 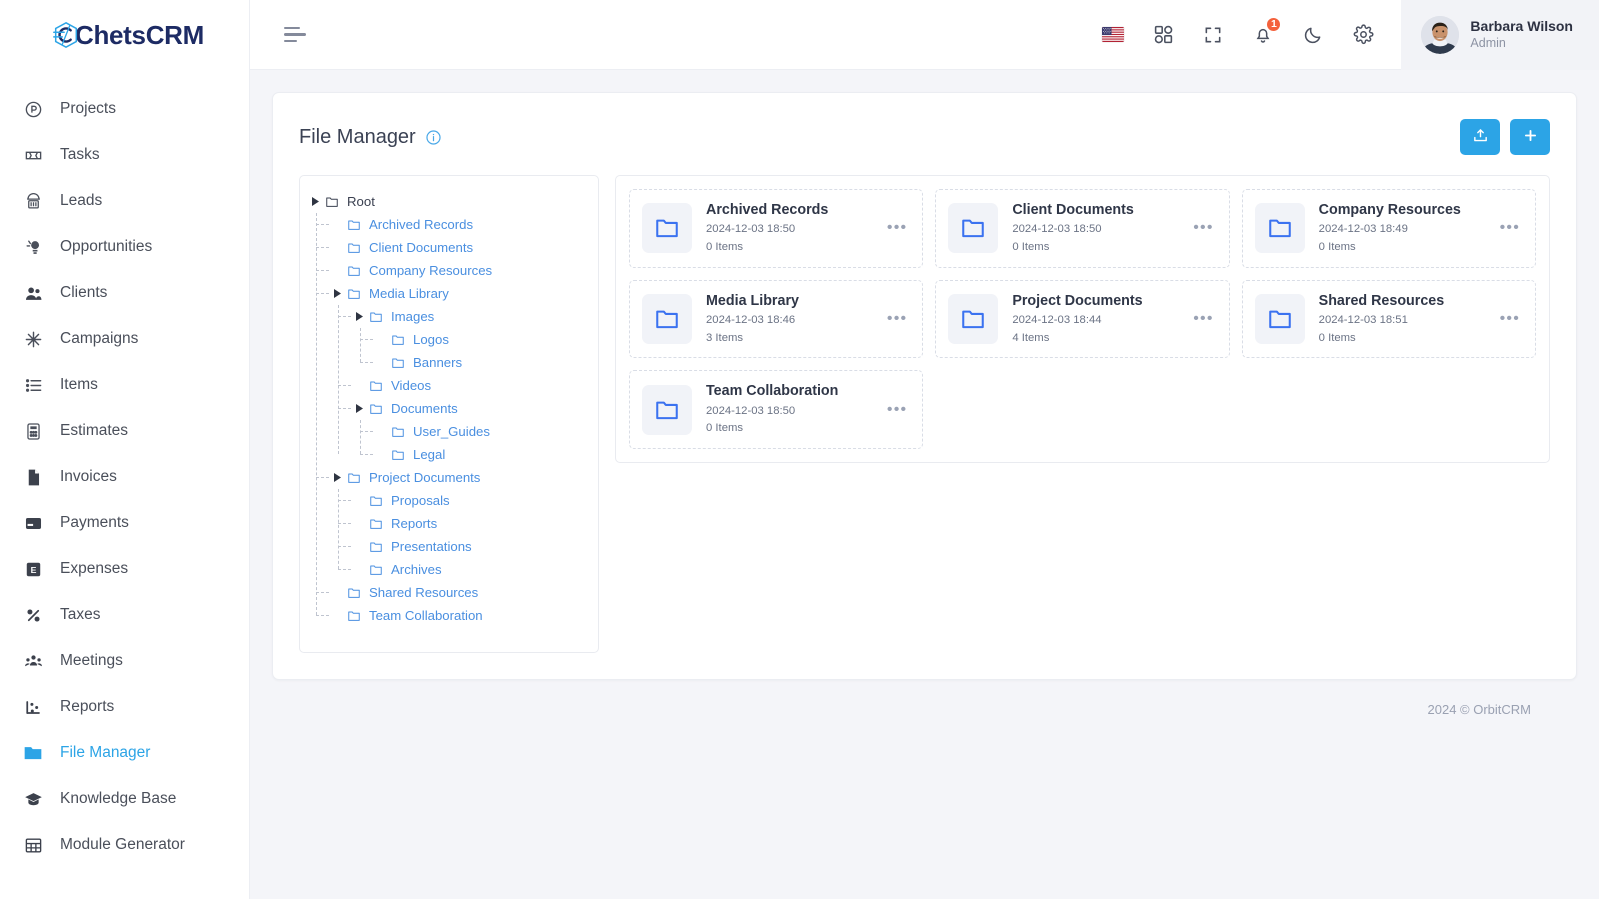 What do you see at coordinates (460, 224) in the screenshot?
I see `tree-node-label: Archived Records` at bounding box center [460, 224].